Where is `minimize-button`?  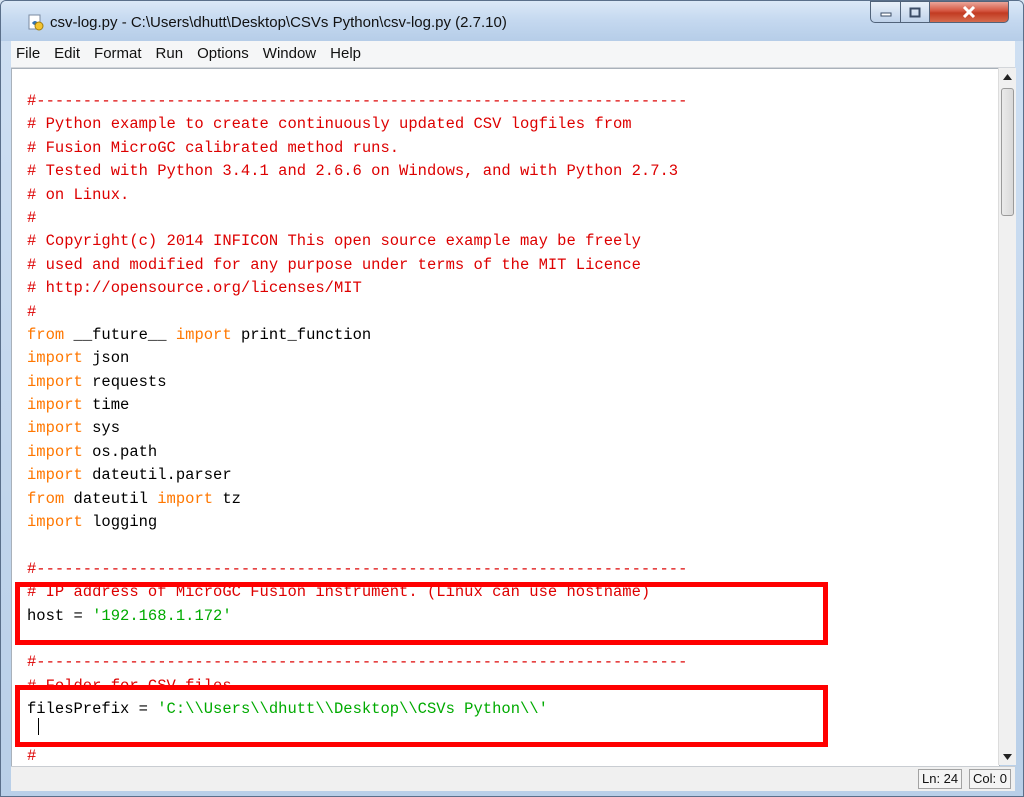
minimize-button is located at coordinates (885, 12).